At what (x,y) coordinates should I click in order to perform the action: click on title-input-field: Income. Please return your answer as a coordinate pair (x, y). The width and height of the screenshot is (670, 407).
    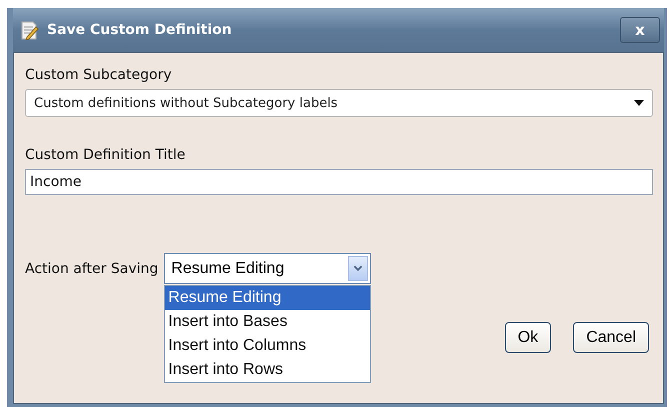
    Looking at the image, I should click on (339, 182).